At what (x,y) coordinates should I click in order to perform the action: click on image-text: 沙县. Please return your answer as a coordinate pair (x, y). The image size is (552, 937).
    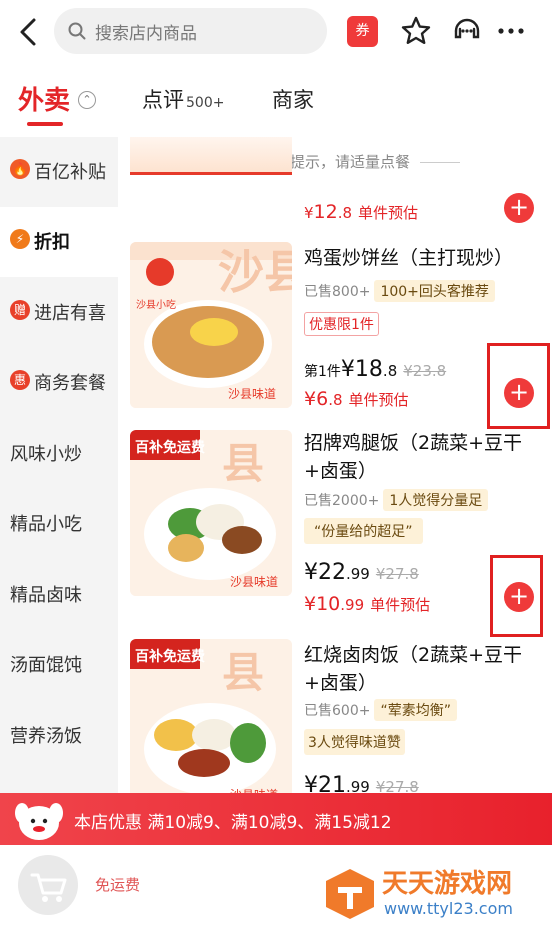
    Looking at the image, I should click on (255, 272).